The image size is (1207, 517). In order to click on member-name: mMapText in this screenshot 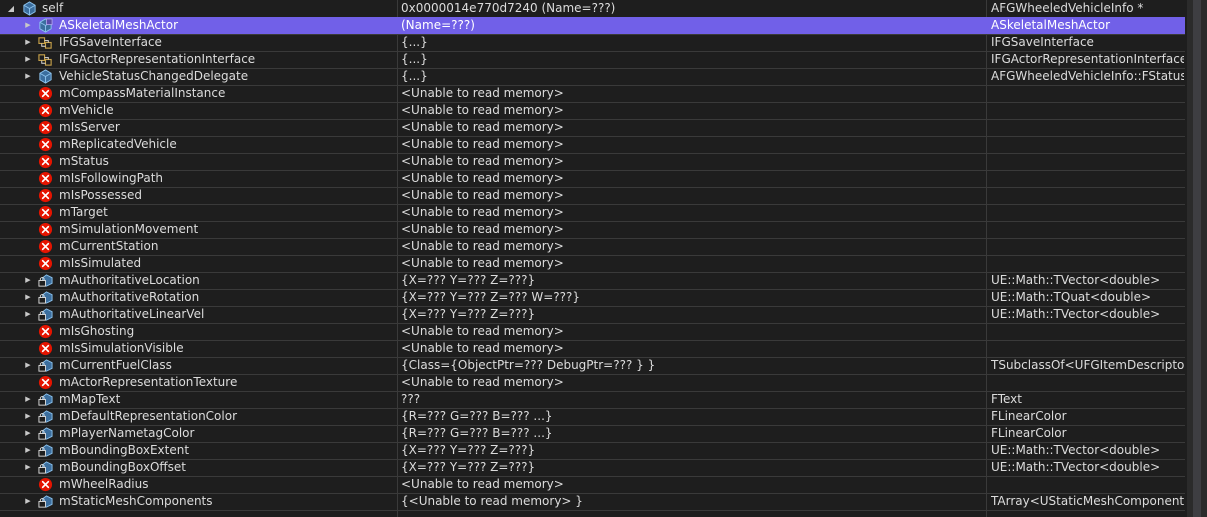, I will do `click(90, 399)`.